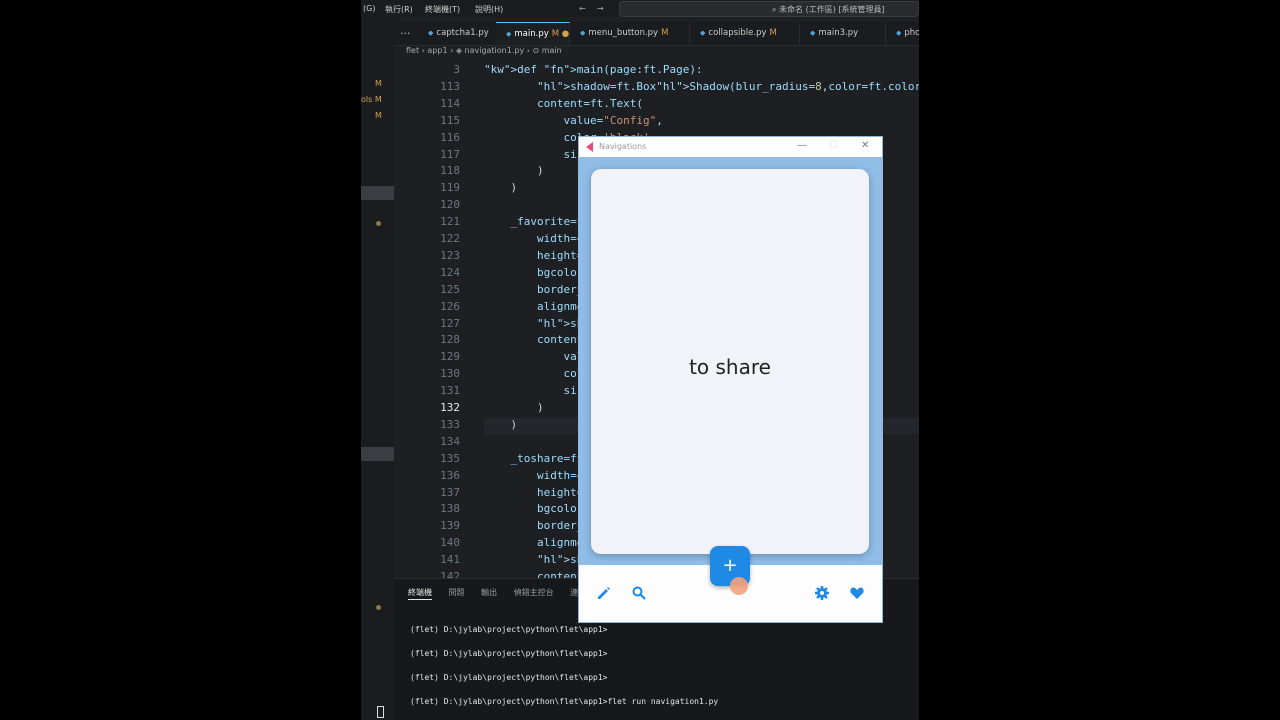 This screenshot has width=1280, height=720. I want to click on line-number: 121, so click(450, 222).